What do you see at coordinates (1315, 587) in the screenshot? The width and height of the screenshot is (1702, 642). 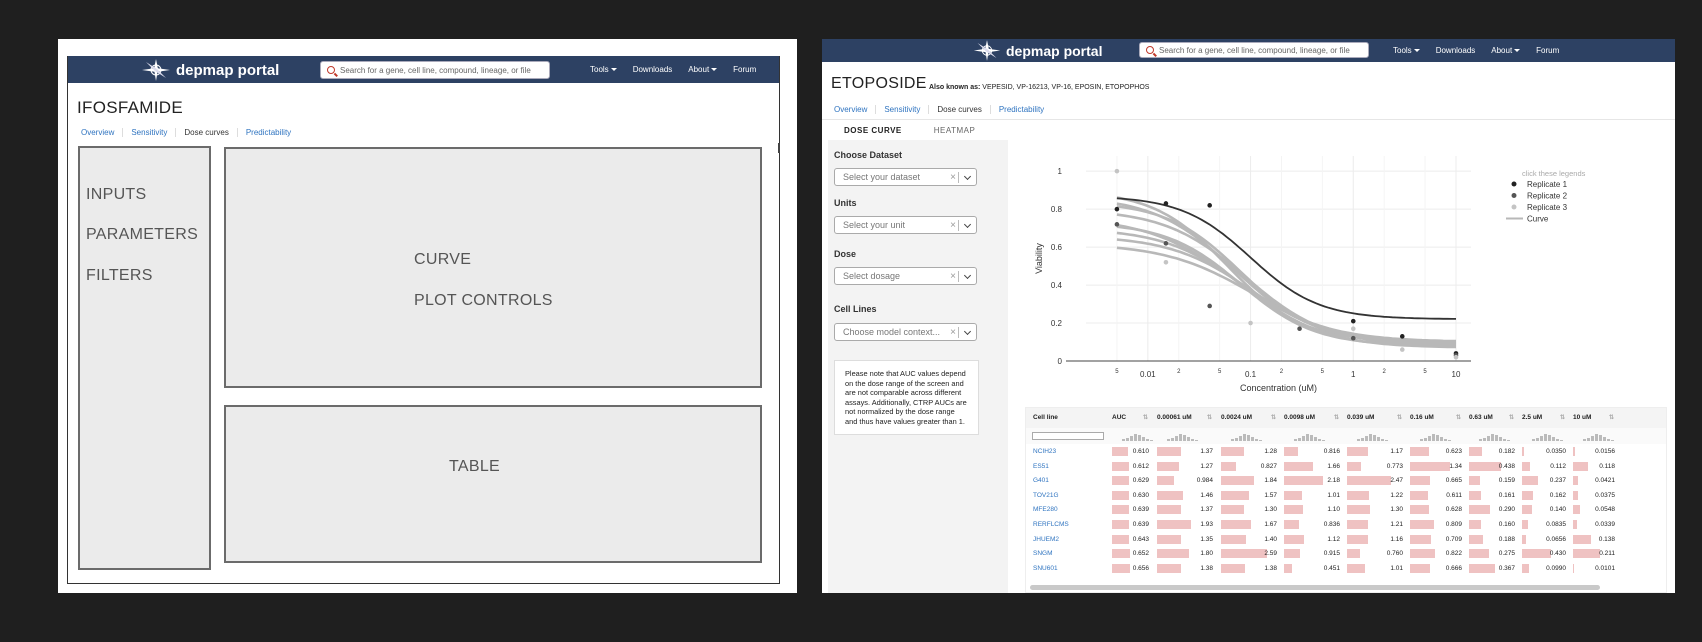 I see `horizontal-scrollbar` at bounding box center [1315, 587].